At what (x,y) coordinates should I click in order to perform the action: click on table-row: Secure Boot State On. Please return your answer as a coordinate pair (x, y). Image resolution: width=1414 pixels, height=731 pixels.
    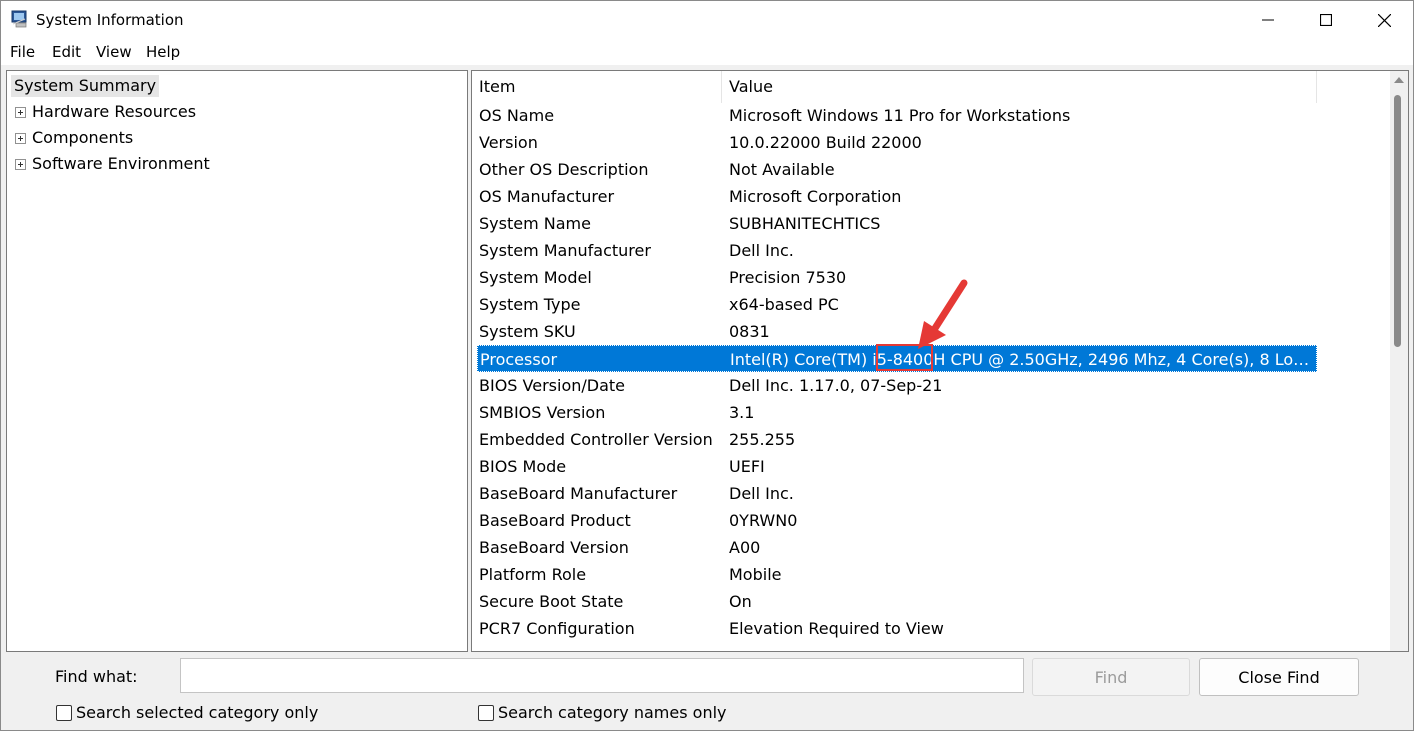
    Looking at the image, I should click on (932, 601).